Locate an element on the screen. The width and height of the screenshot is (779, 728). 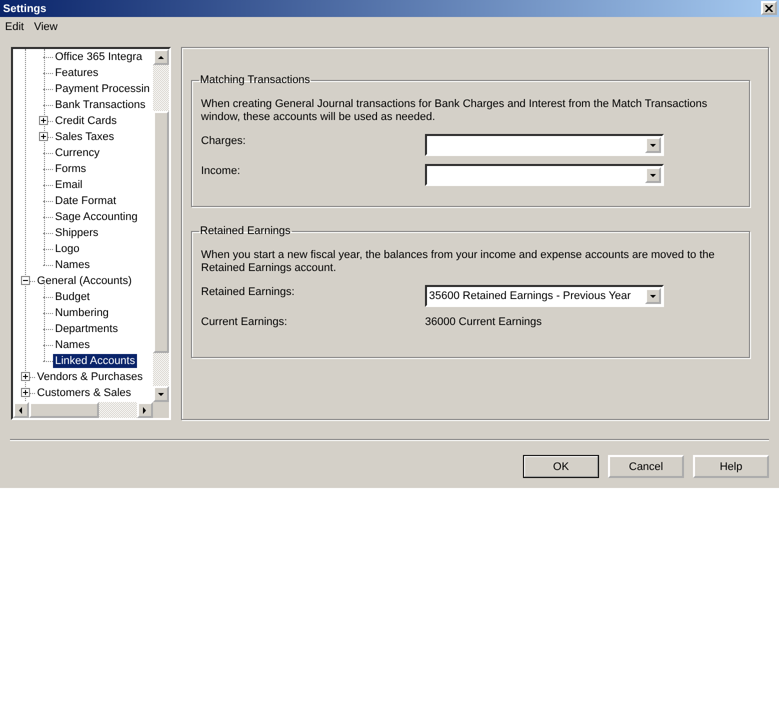
group-title: Matching Transactions is located at coordinates (255, 80).